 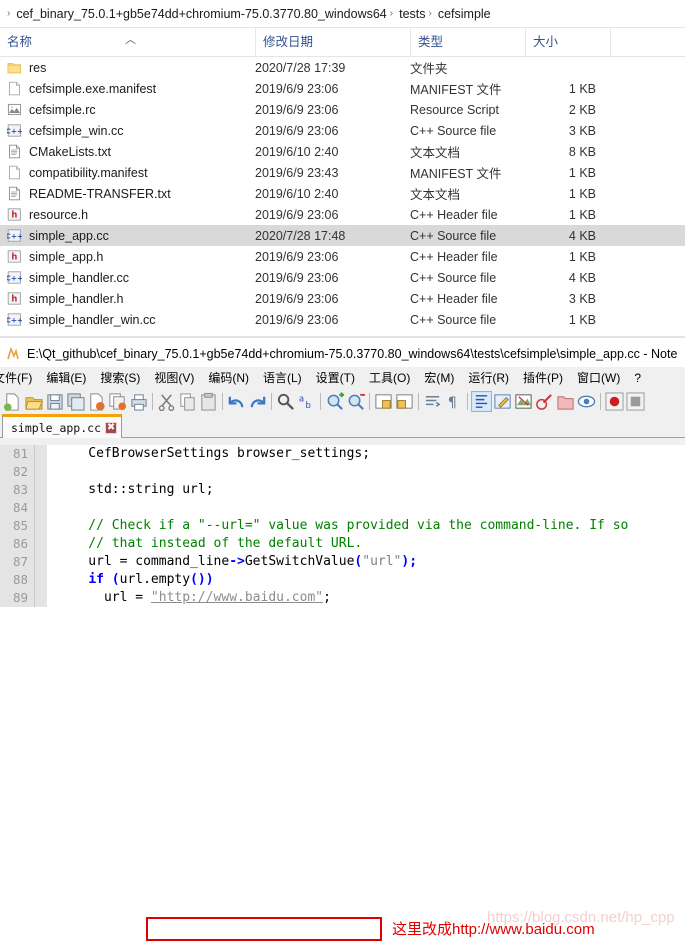 I want to click on code-line: 84, so click(x=342, y=508).